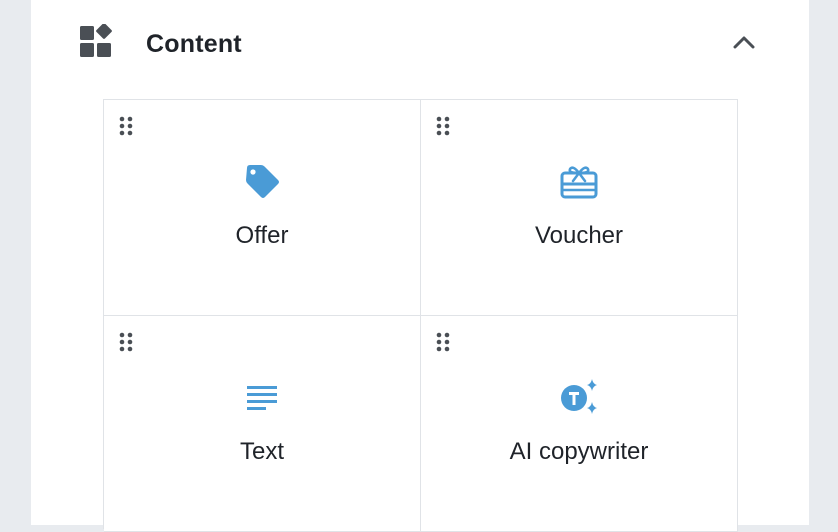 The image size is (838, 532). What do you see at coordinates (262, 181) in the screenshot?
I see `tag-icon` at bounding box center [262, 181].